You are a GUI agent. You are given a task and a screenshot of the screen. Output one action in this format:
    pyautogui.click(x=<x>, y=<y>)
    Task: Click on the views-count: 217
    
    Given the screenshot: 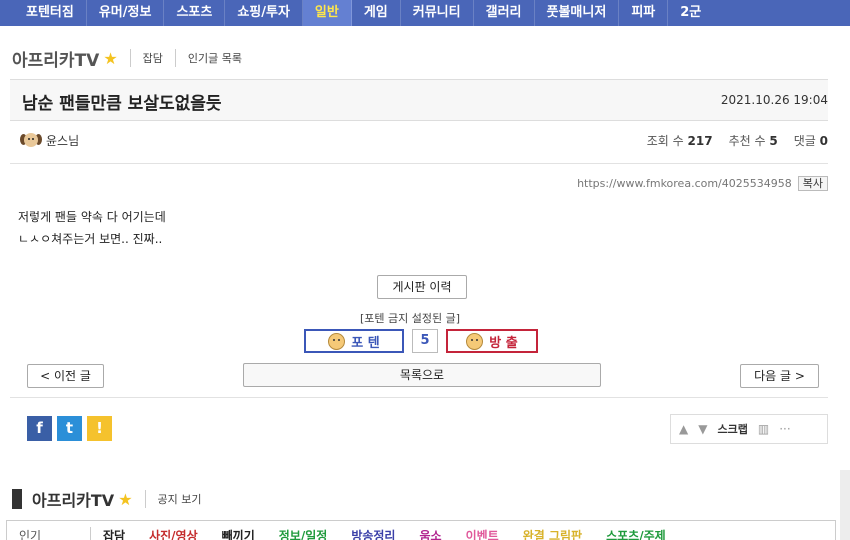 What is the action you would take?
    pyautogui.click(x=700, y=141)
    